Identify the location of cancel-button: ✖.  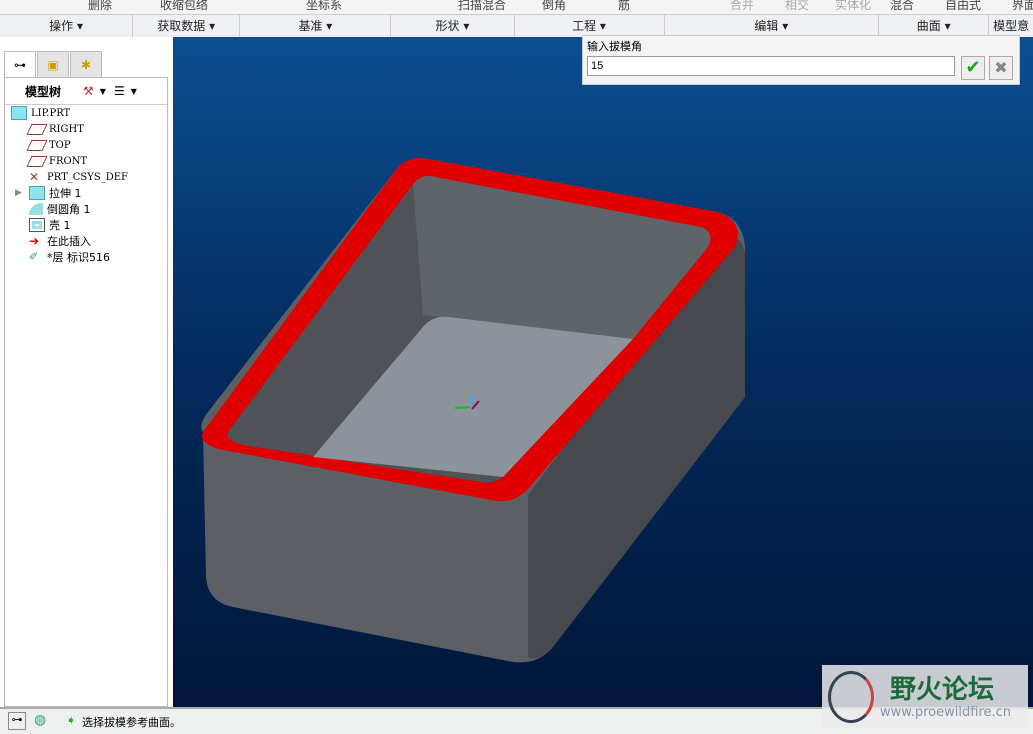
(1001, 68).